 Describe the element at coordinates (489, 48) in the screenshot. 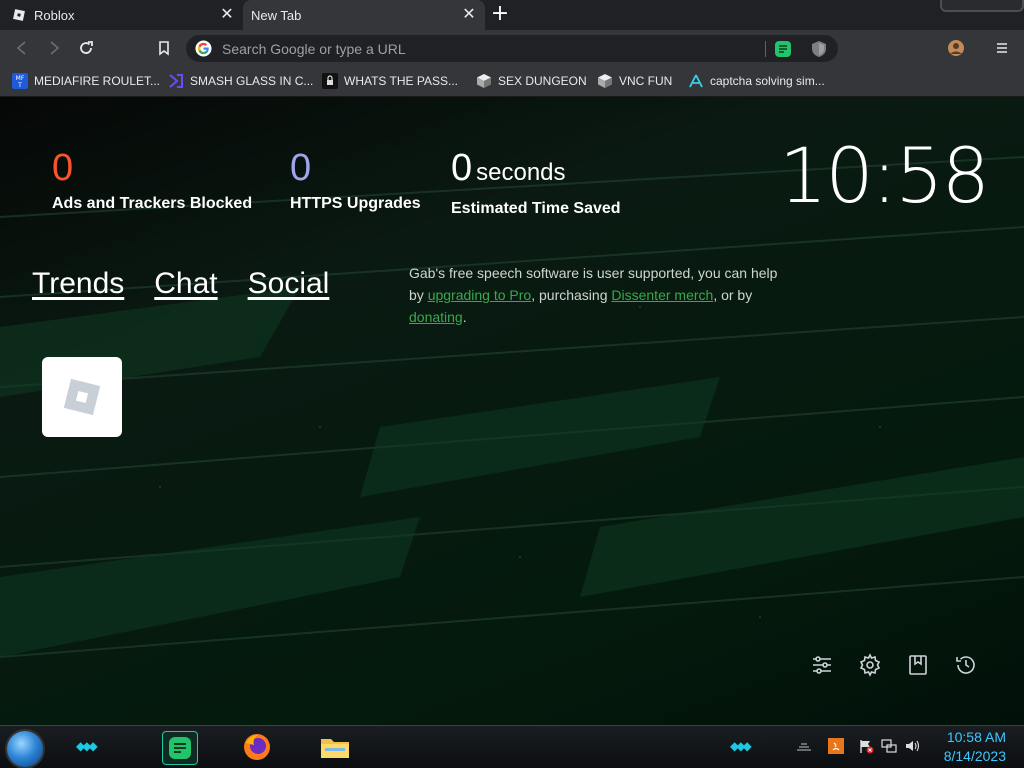

I see `search-input` at that location.